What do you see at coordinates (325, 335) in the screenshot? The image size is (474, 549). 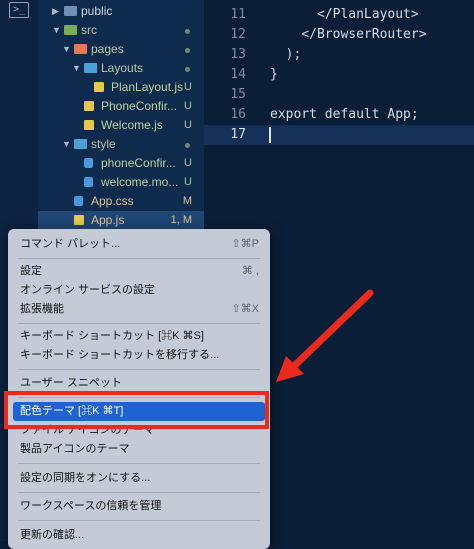 I see `annotation-arrow-icon` at bounding box center [325, 335].